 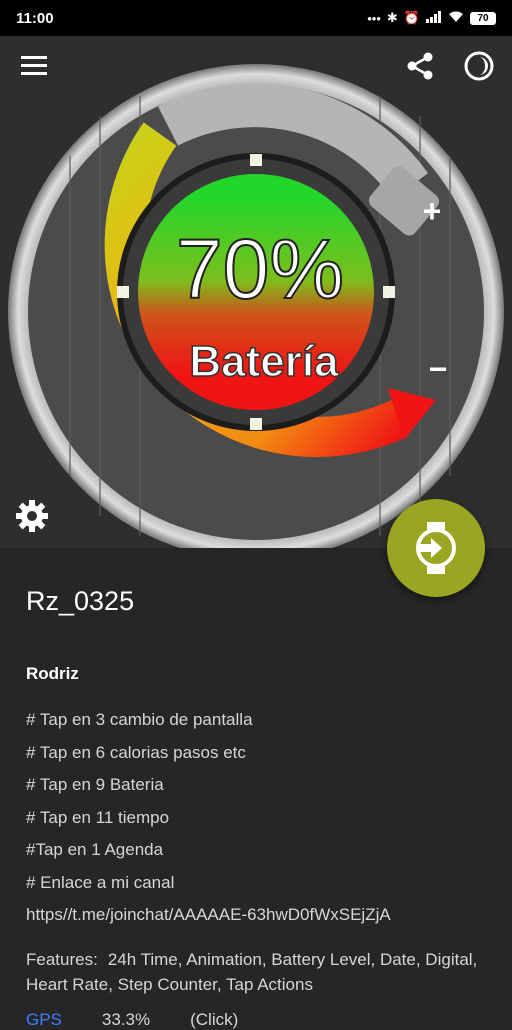 I want to click on description-line: #Tap en 1 Agenda, so click(x=95, y=849).